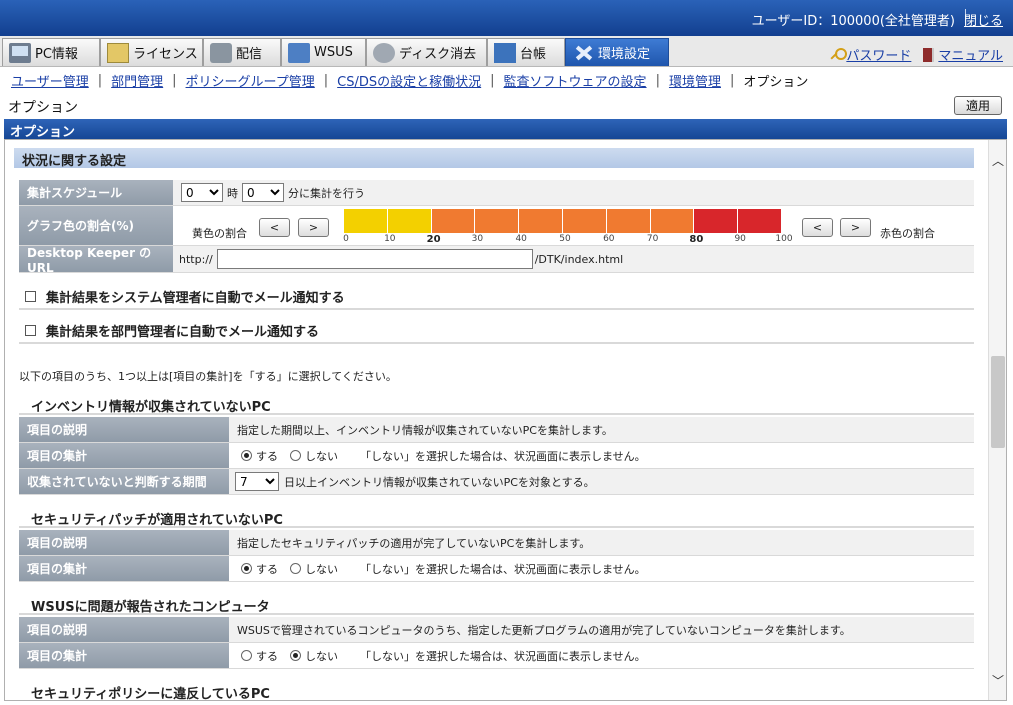 The height and width of the screenshot is (705, 1013). What do you see at coordinates (838, 54) in the screenshot?
I see `key-icon` at bounding box center [838, 54].